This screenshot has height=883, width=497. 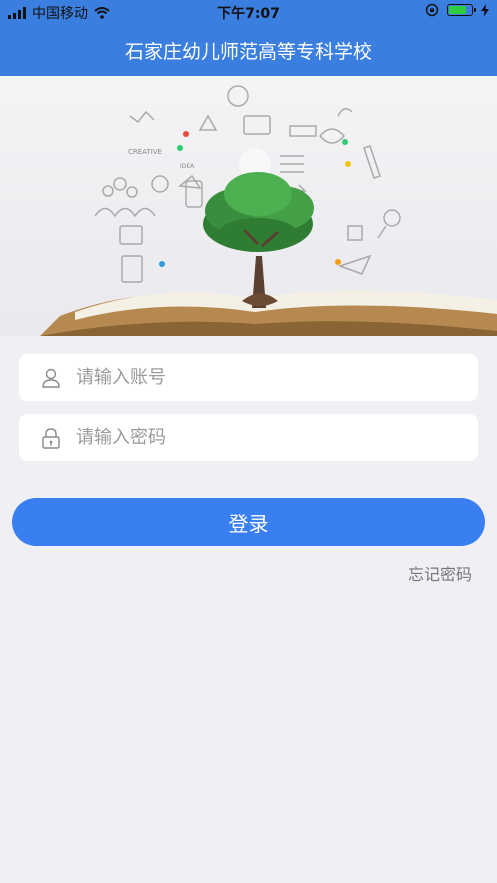 What do you see at coordinates (485, 10) in the screenshot?
I see `charging-icon` at bounding box center [485, 10].